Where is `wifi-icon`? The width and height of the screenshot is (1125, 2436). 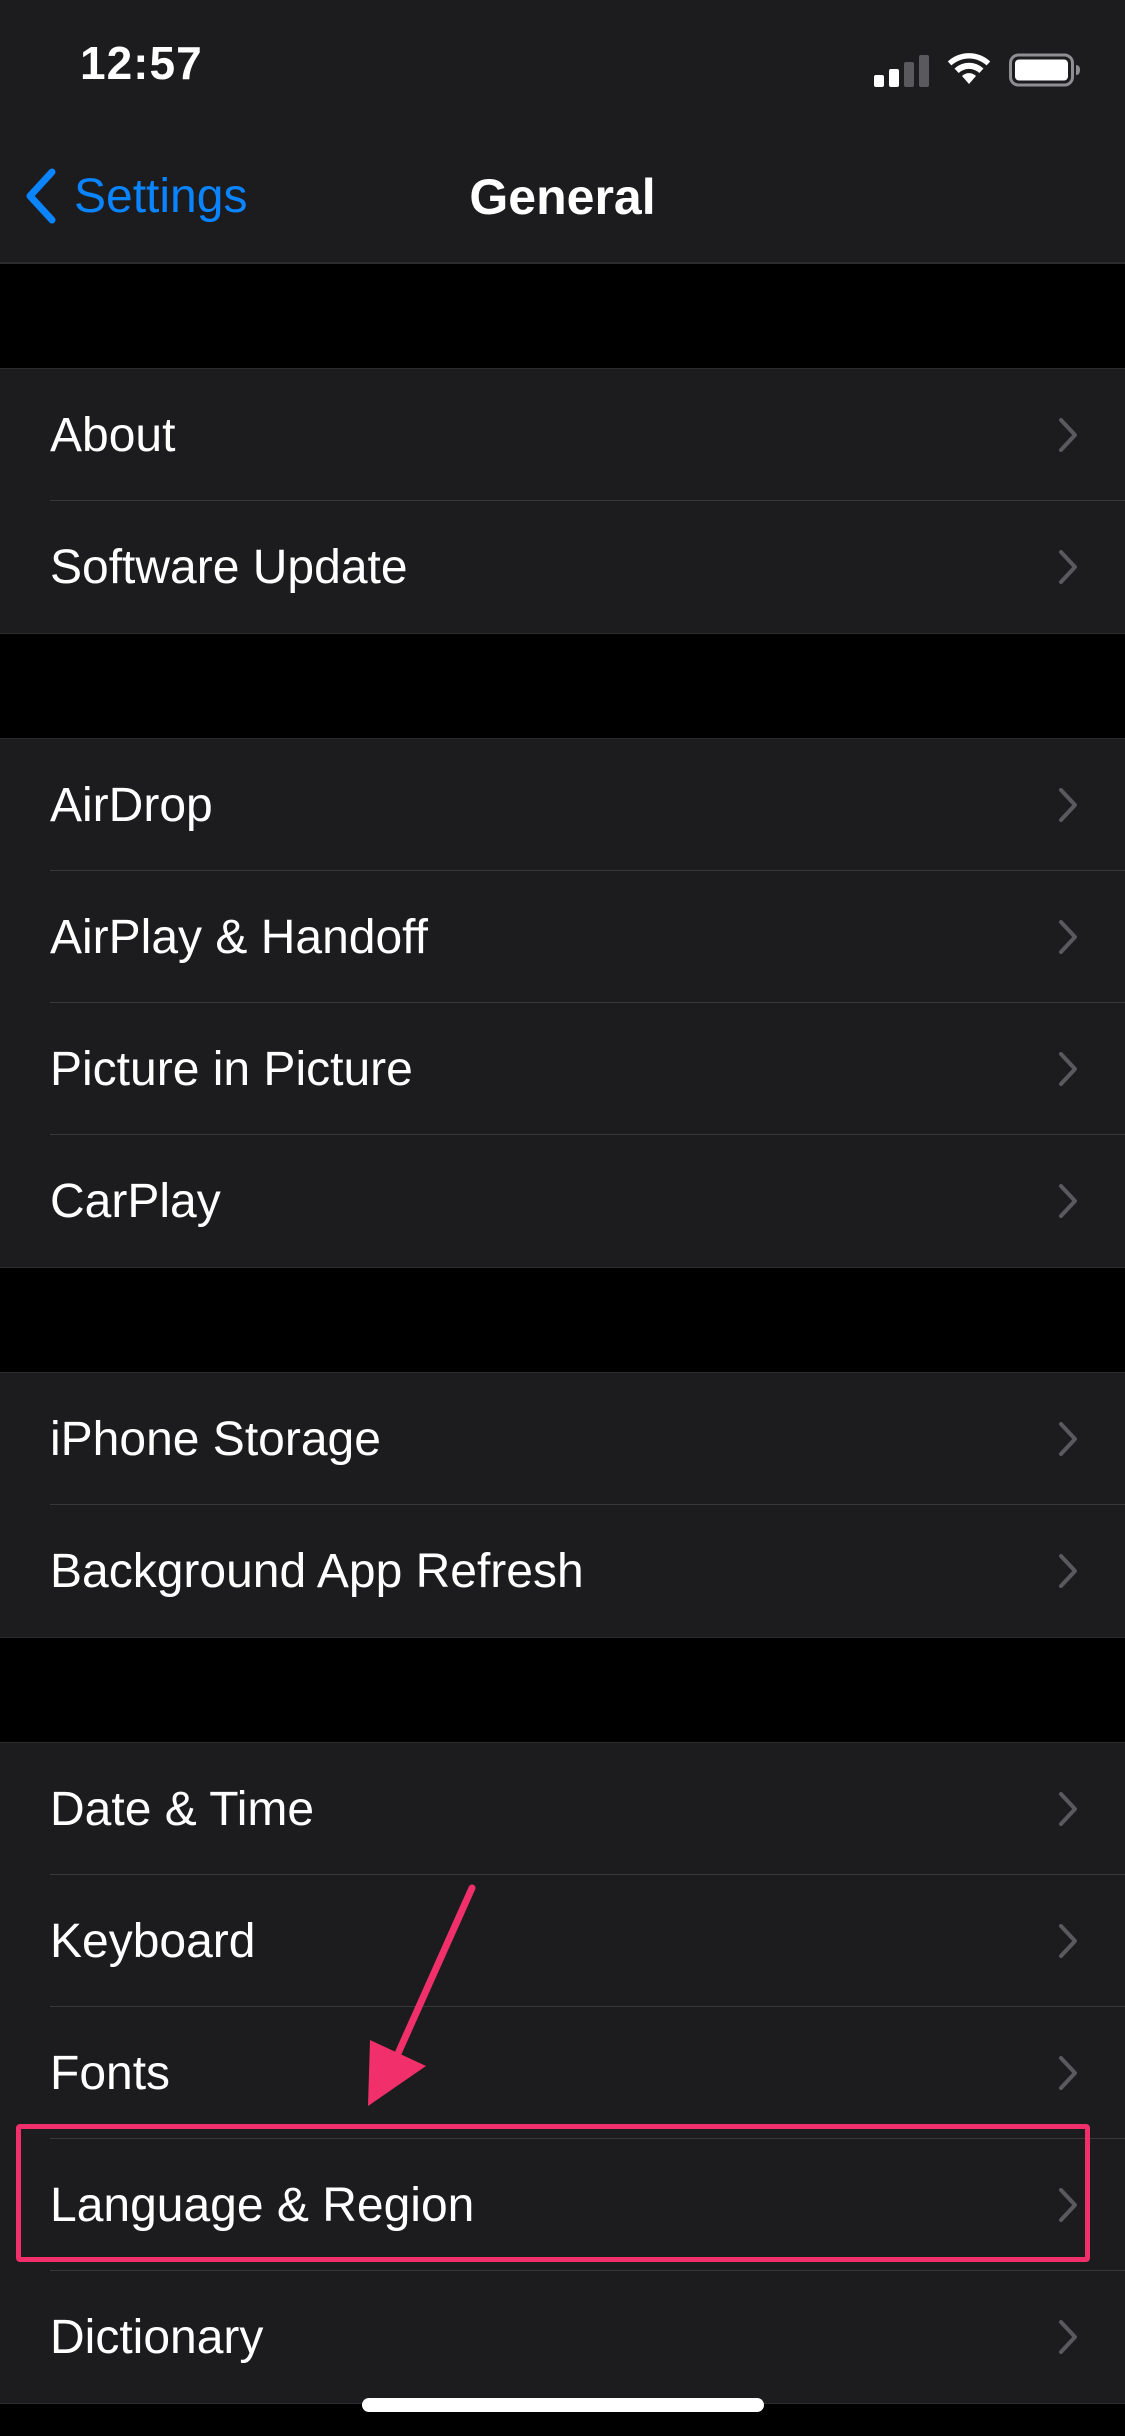
wifi-icon is located at coordinates (969, 68).